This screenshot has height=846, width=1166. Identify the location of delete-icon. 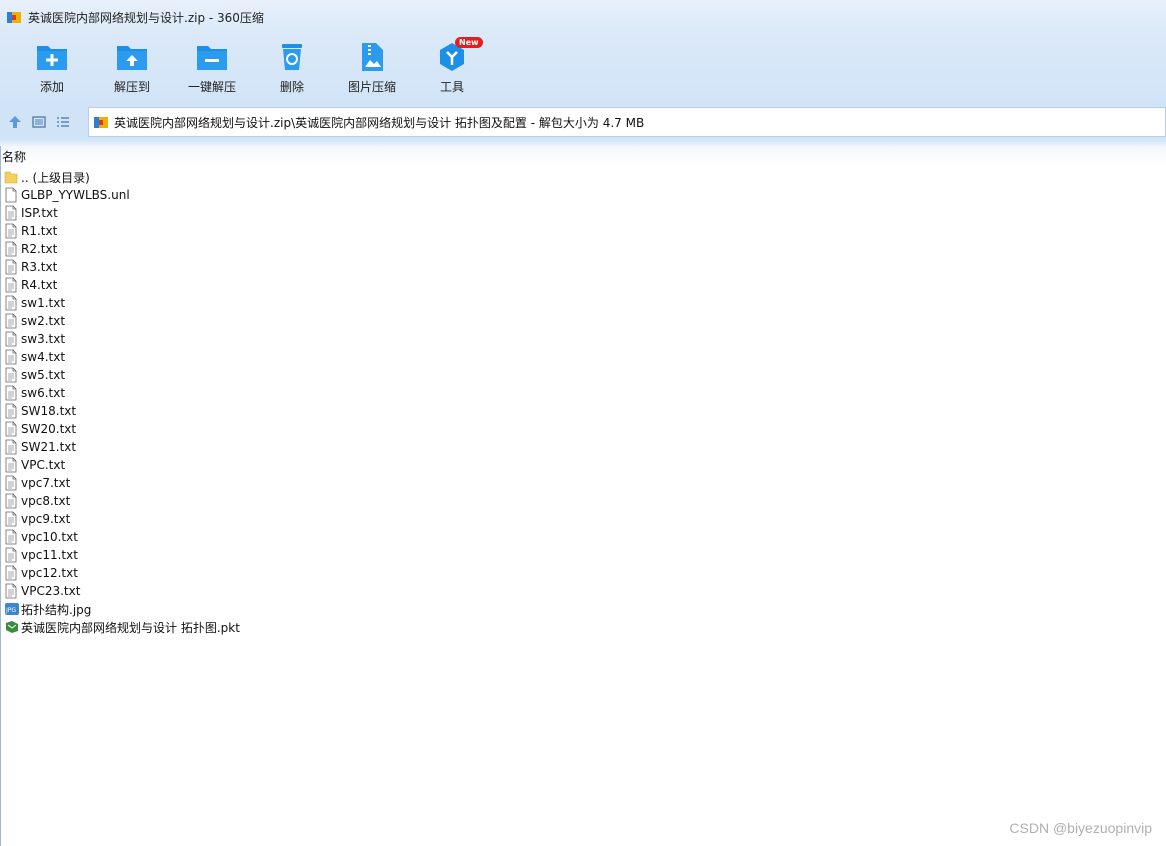
(292, 57).